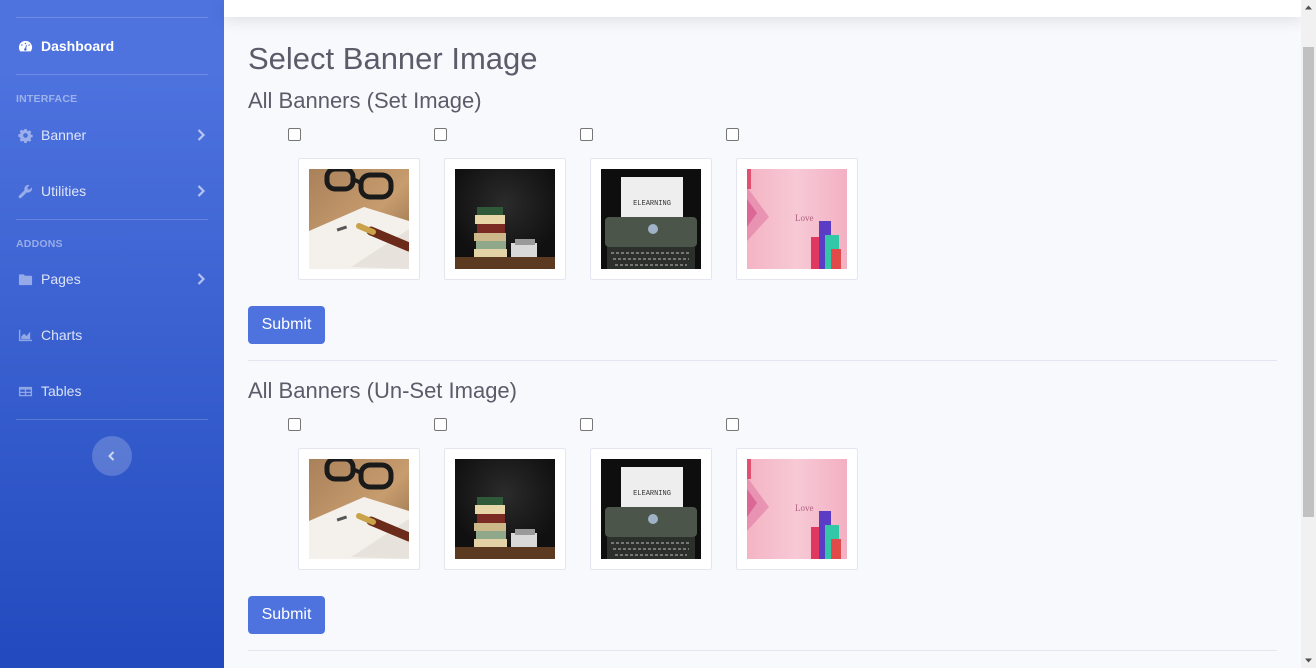  I want to click on vertical-scrollbar, so click(1308, 334).